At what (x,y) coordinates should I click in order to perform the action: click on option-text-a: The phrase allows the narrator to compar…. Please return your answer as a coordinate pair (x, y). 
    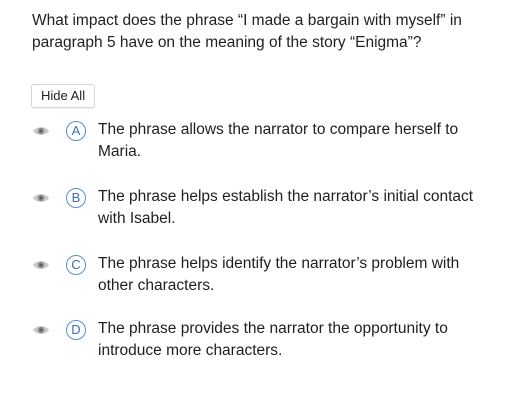
    Looking at the image, I should click on (293, 141).